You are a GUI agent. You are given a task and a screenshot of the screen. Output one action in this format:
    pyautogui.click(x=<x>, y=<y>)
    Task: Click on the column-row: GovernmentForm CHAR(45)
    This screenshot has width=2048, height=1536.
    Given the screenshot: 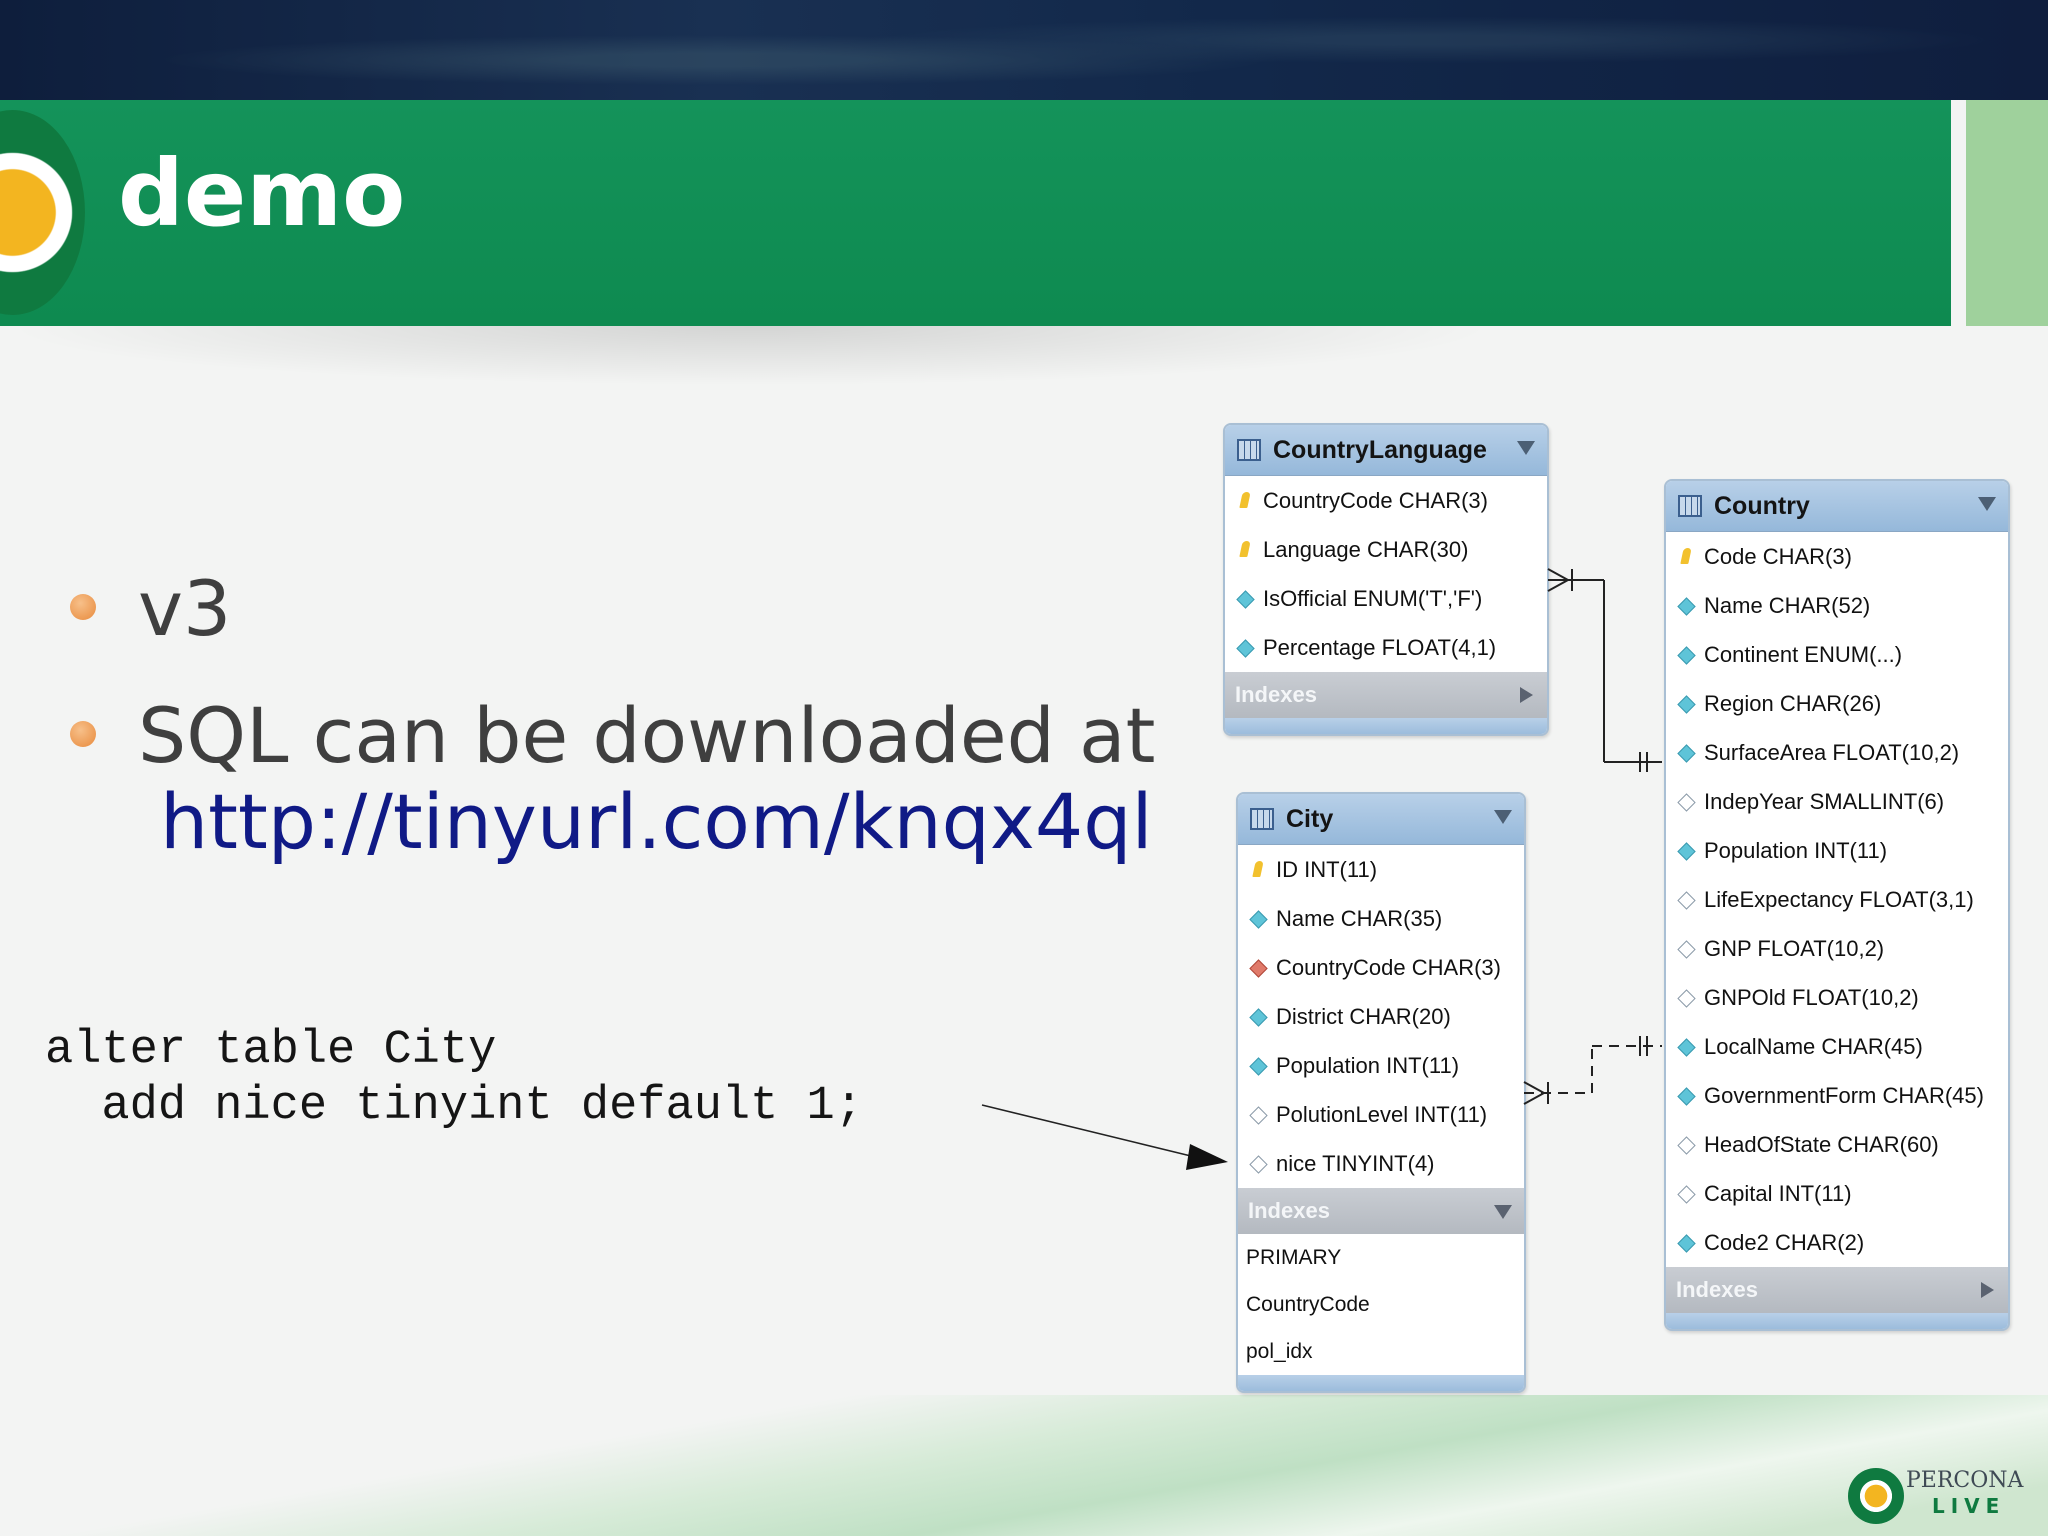 What is the action you would take?
    pyautogui.click(x=1837, y=1095)
    